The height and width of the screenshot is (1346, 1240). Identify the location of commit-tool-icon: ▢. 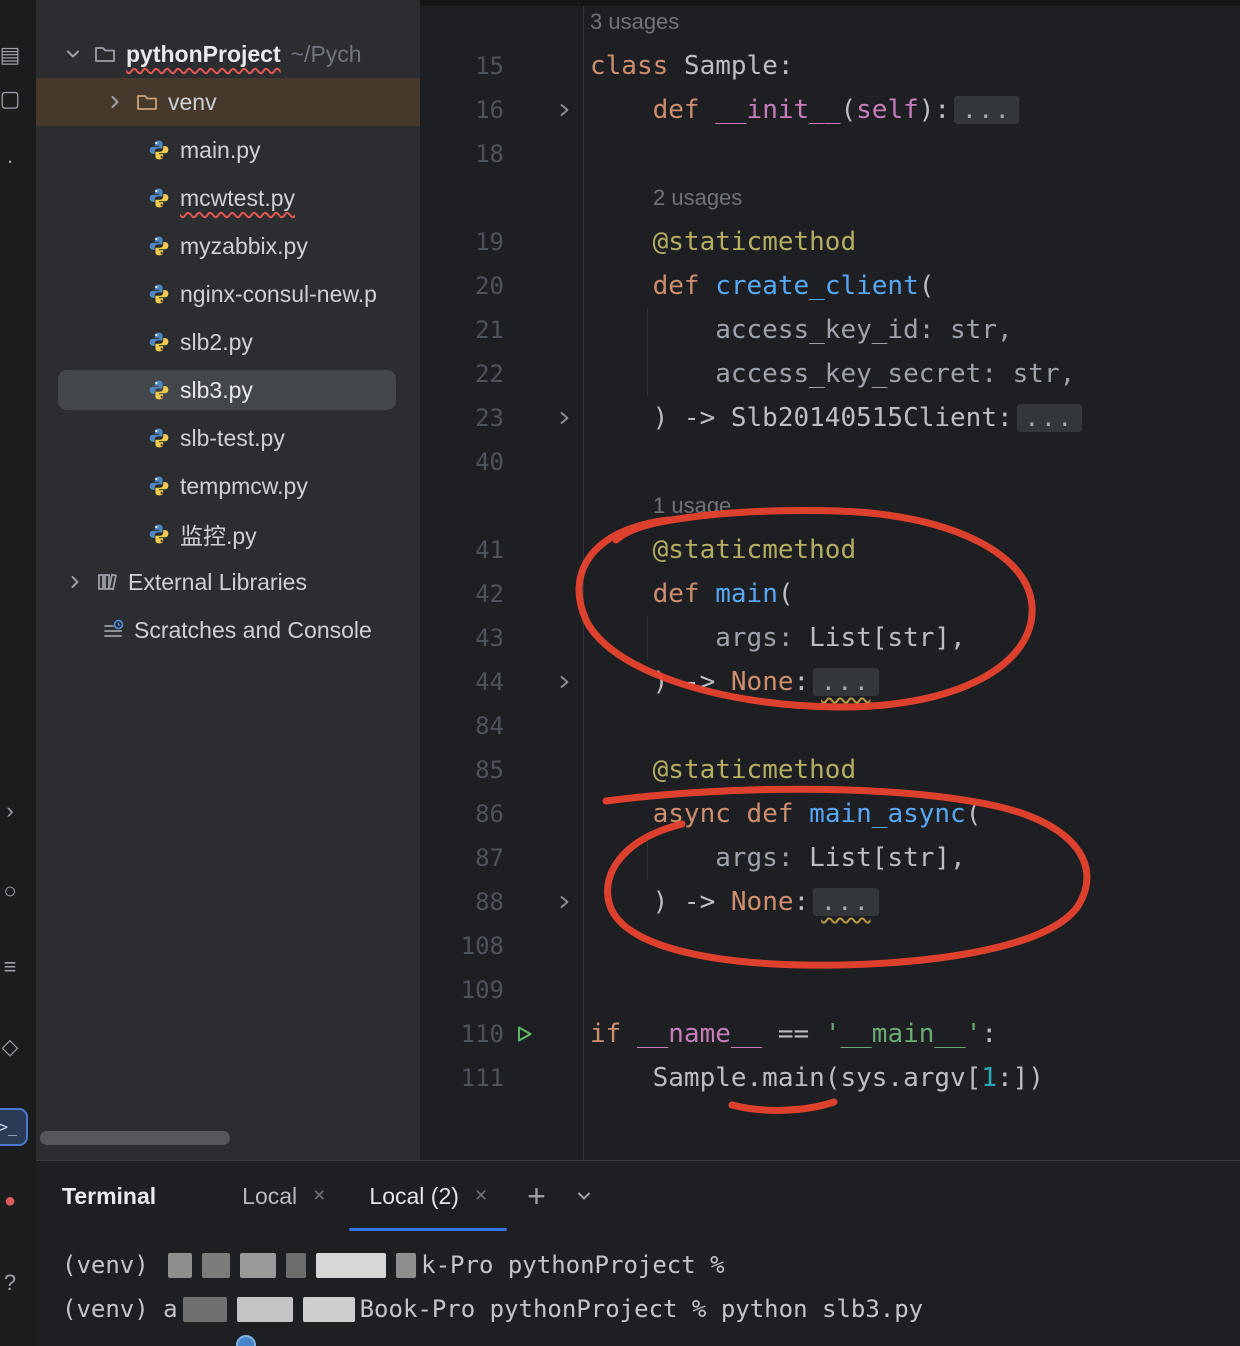
(14, 99).